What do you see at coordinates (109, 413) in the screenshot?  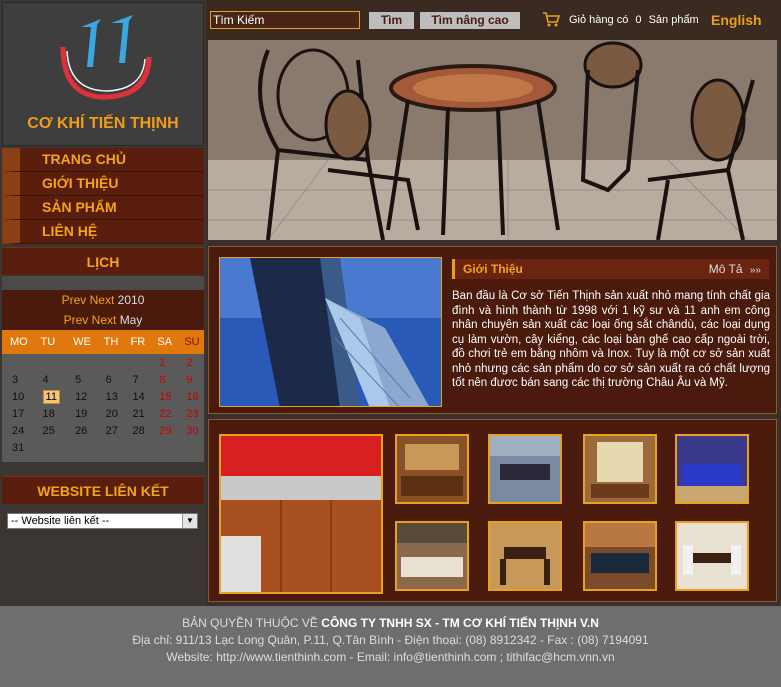 I see `calendar-day: 20` at bounding box center [109, 413].